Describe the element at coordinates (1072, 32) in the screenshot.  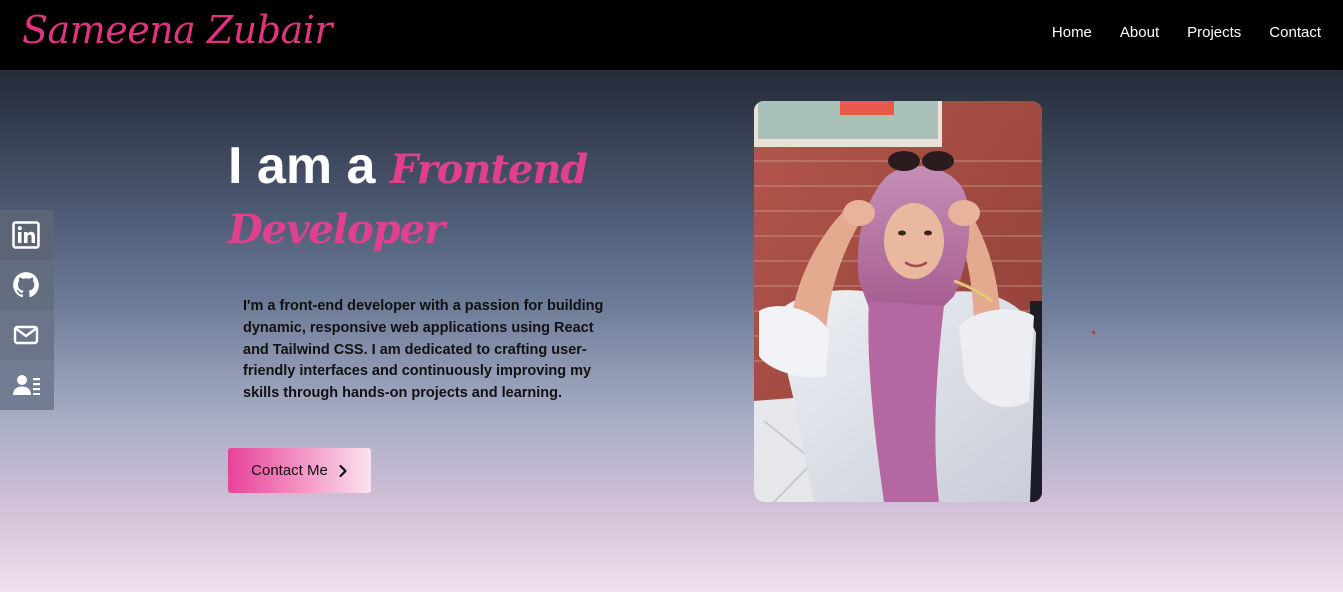
I see `nav-link-home: Home` at that location.